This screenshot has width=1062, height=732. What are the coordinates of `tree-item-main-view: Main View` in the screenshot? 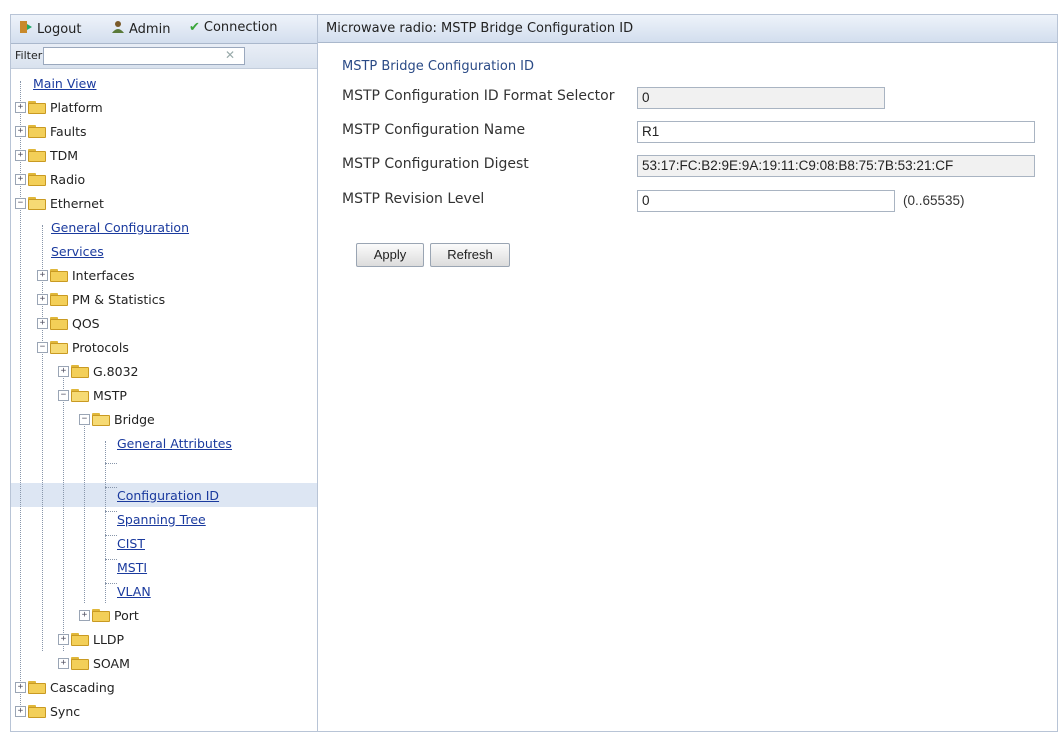 It's located at (64, 83).